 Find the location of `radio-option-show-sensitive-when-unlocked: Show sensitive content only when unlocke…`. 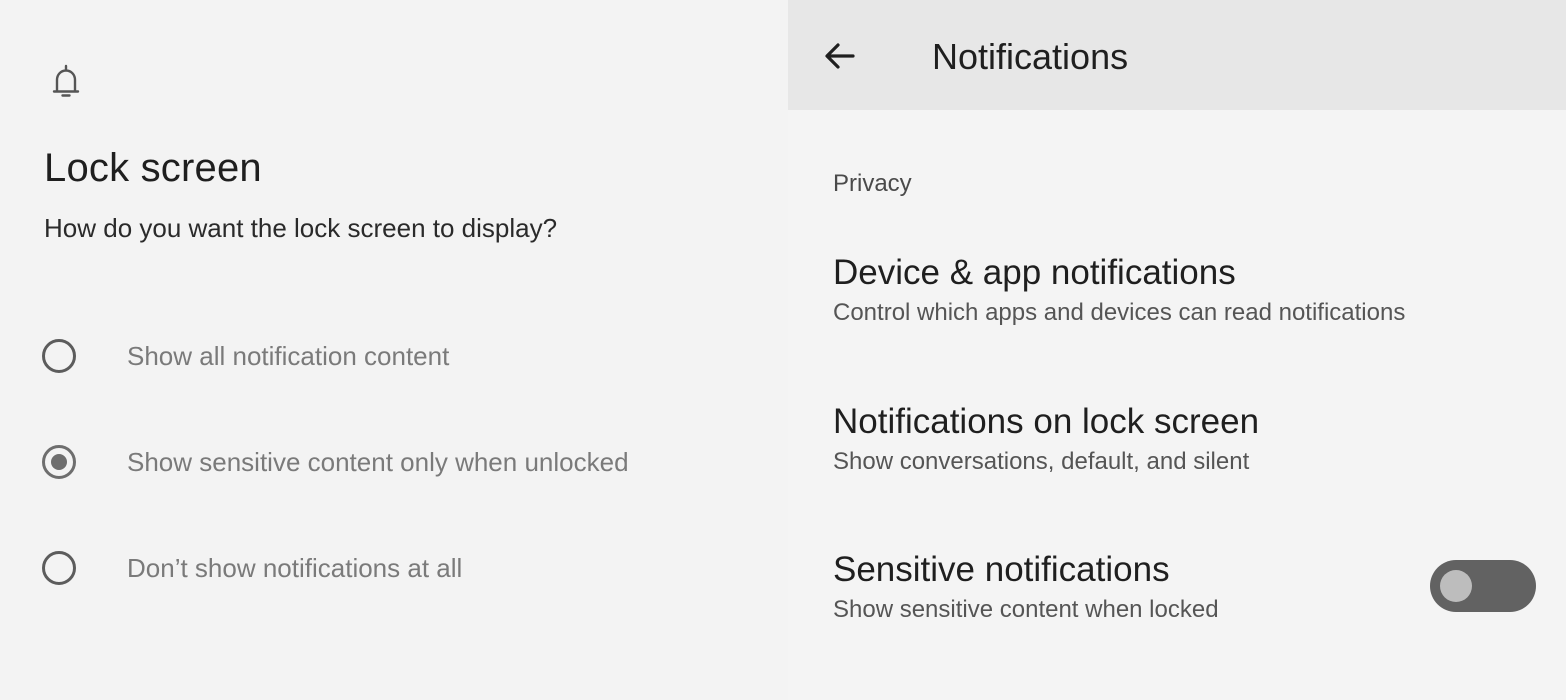

radio-option-show-sensitive-when-unlocked: Show sensitive content only when unlocke… is located at coordinates (392, 462).